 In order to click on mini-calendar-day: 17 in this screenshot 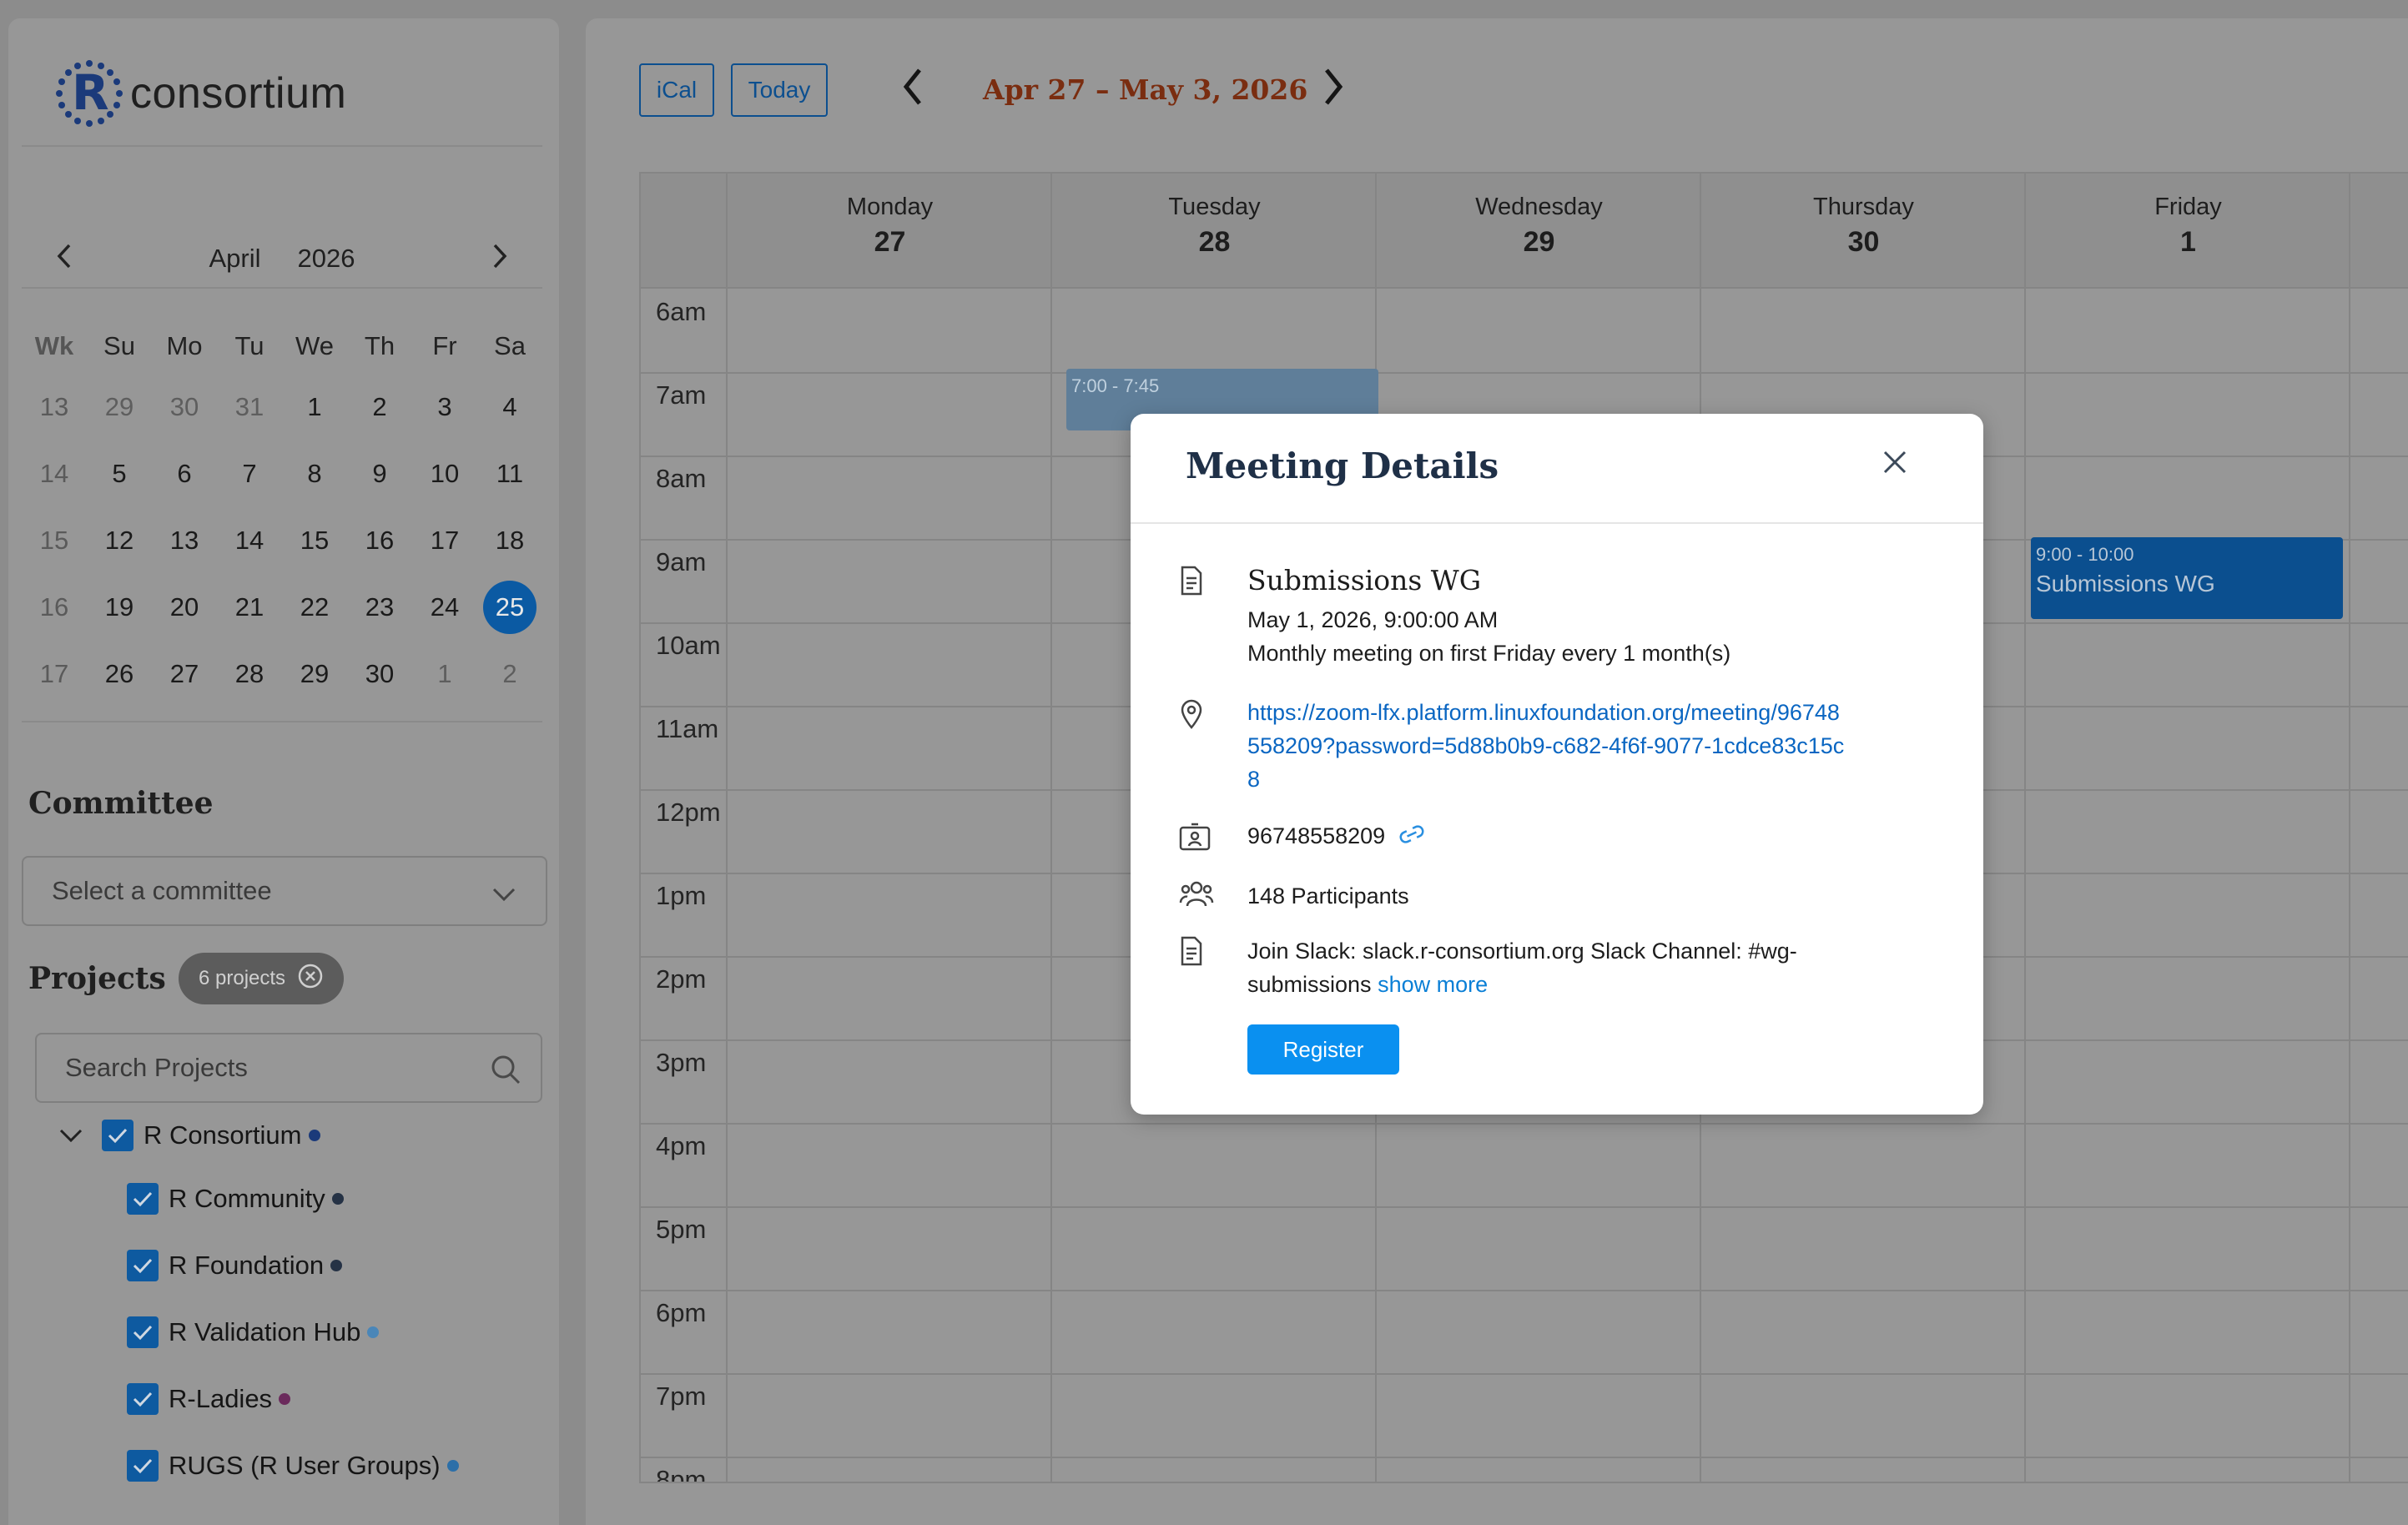, I will do `click(444, 541)`.